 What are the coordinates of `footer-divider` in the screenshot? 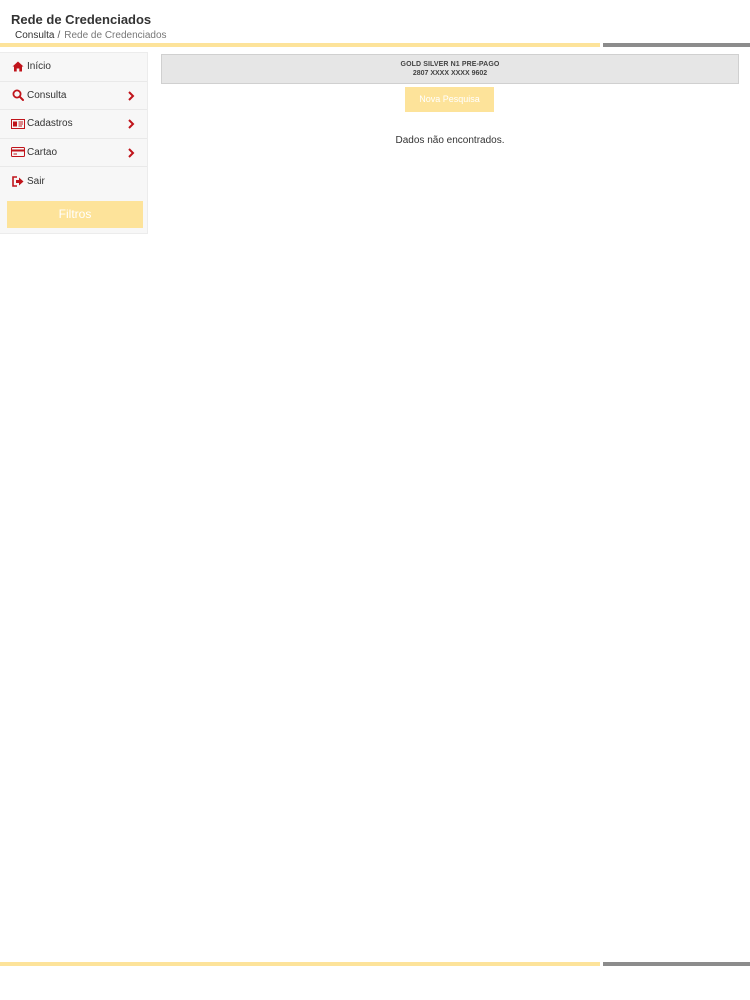 It's located at (375, 964).